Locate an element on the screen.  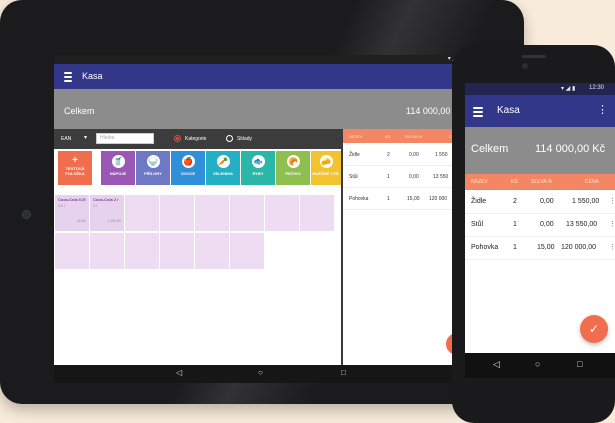
total-bar: Celkem 114 000,00 is located at coordinates (261, 109).